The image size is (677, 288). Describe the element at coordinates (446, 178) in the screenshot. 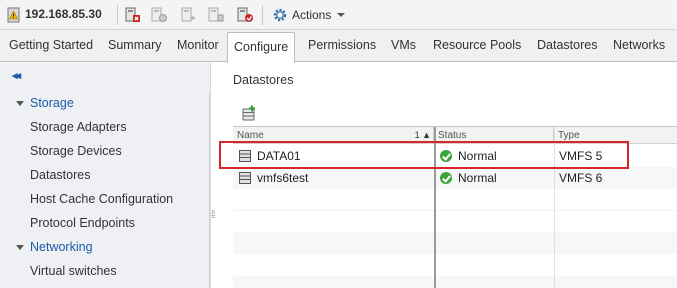

I see `status-ok-icon` at that location.